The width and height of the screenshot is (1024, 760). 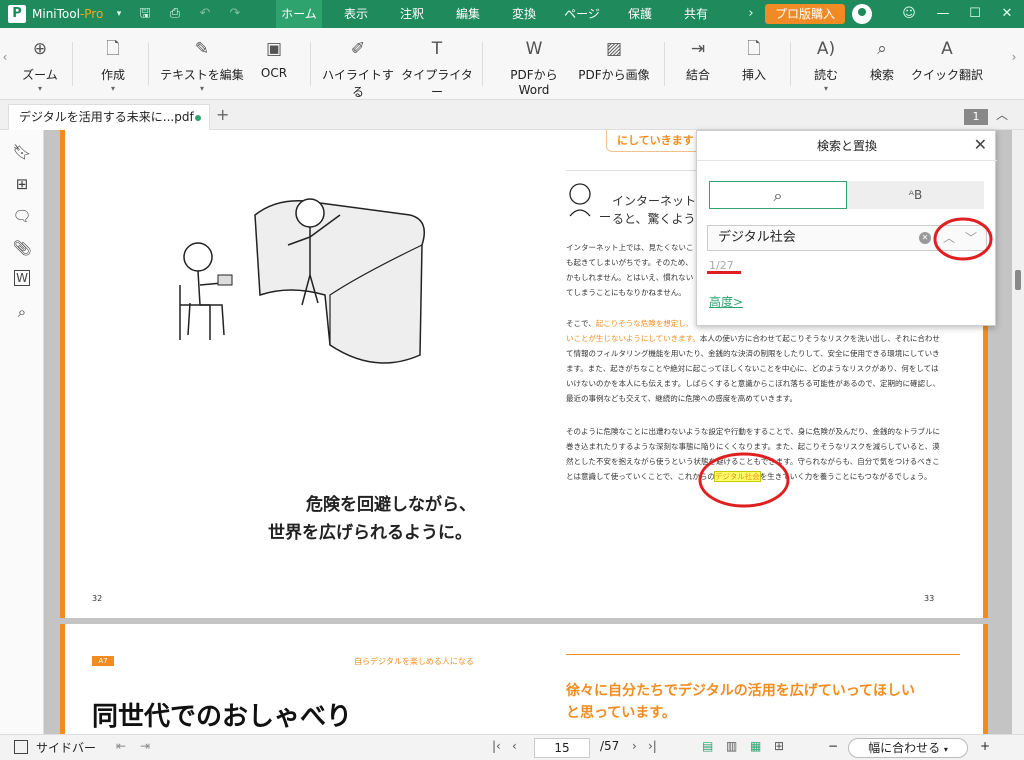 What do you see at coordinates (205, 14) in the screenshot?
I see `undo-icon: ↶` at bounding box center [205, 14].